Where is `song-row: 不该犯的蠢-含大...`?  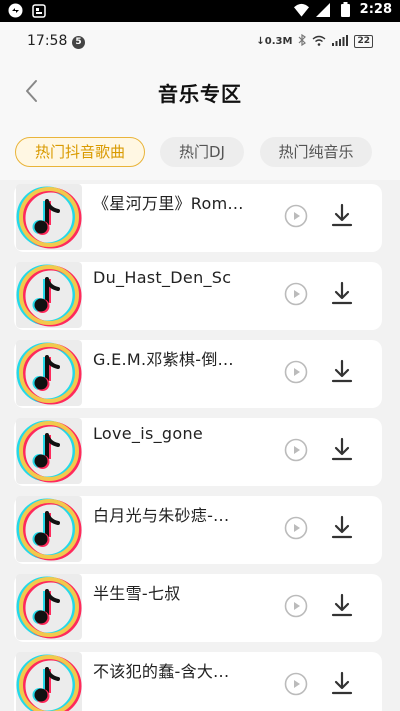 song-row: 不该犯的蠢-含大... is located at coordinates (198, 681).